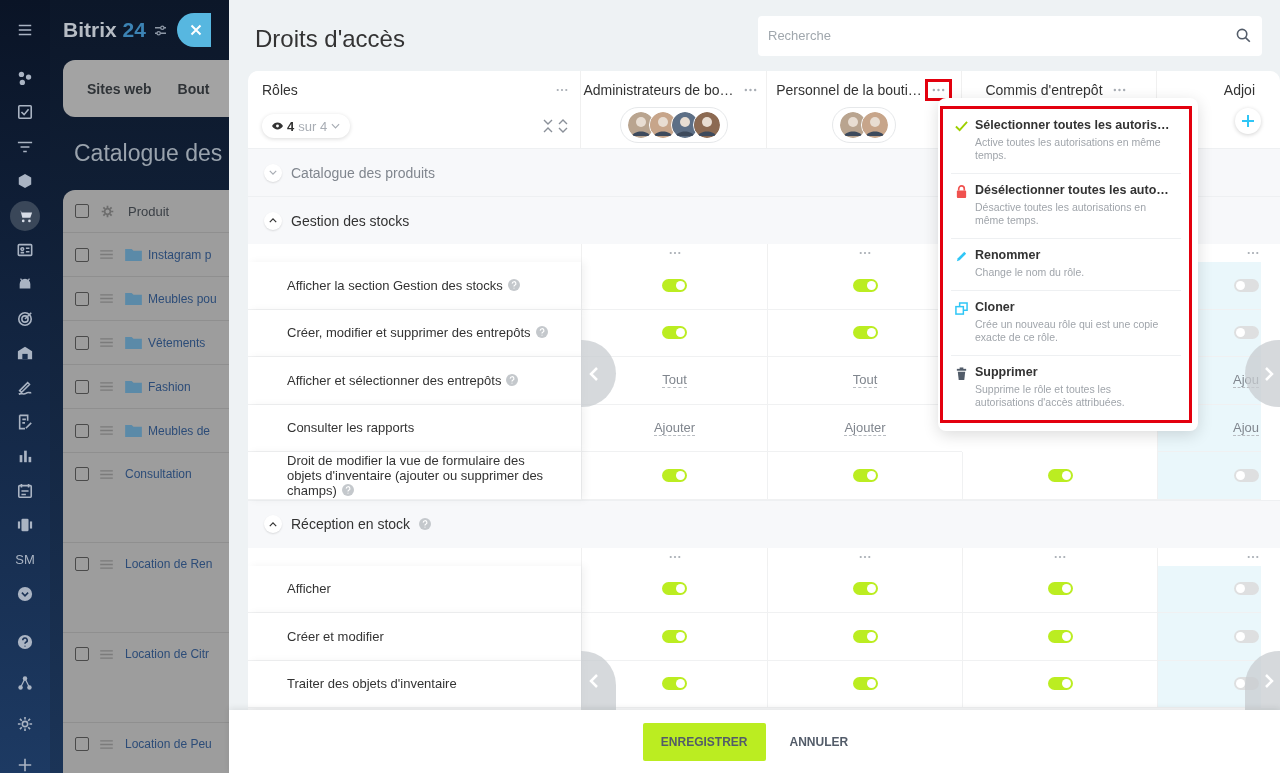  I want to click on dots-cluster-icon, so click(25, 78).